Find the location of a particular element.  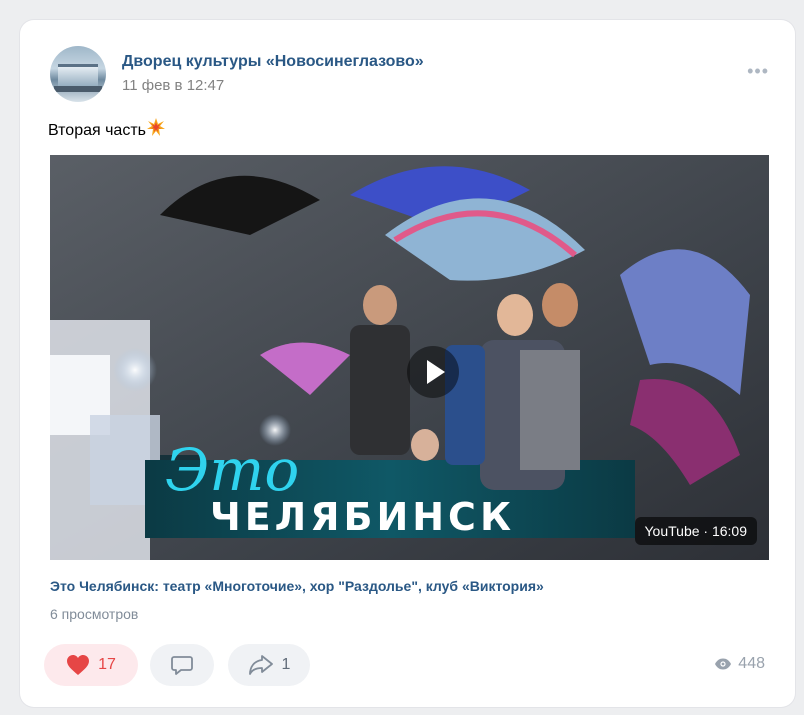

like-count: 17 is located at coordinates (107, 664).